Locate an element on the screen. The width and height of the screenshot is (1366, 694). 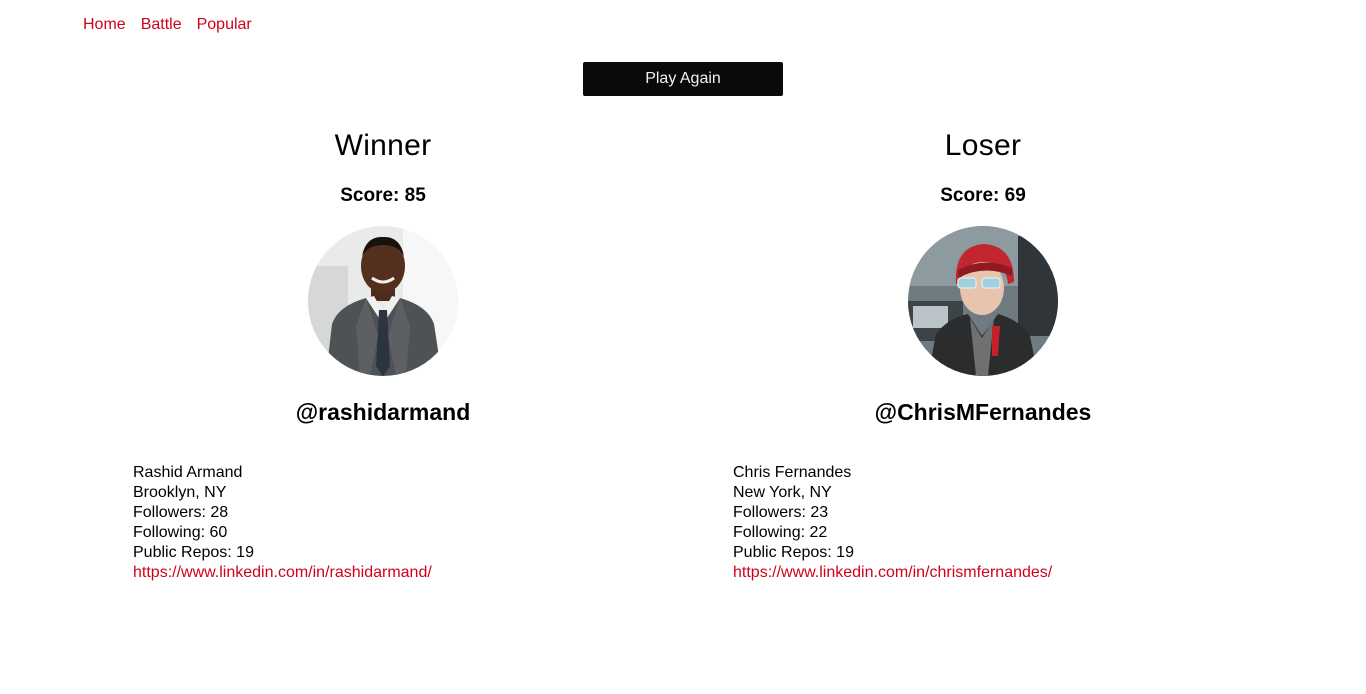
winner-avatar is located at coordinates (383, 301).